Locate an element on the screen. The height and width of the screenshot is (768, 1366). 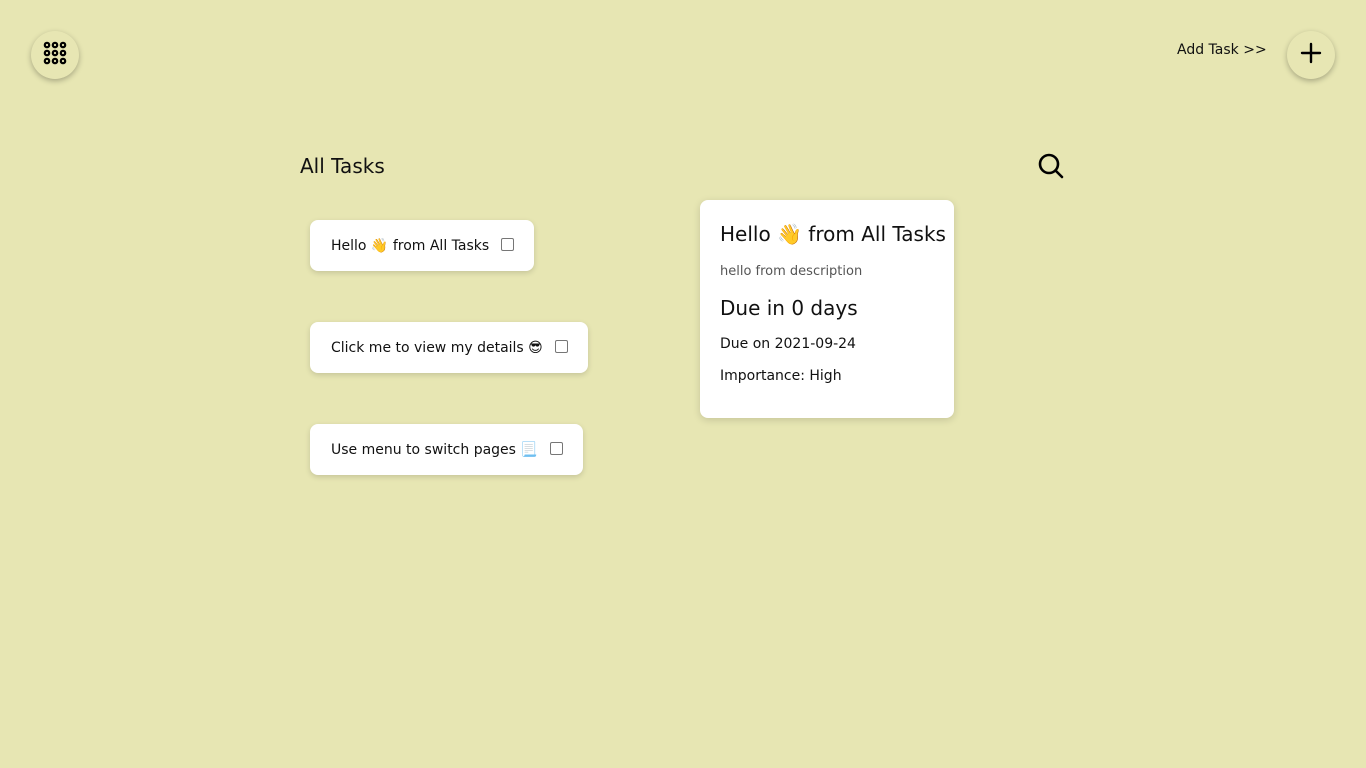
menu-button is located at coordinates (55, 55).